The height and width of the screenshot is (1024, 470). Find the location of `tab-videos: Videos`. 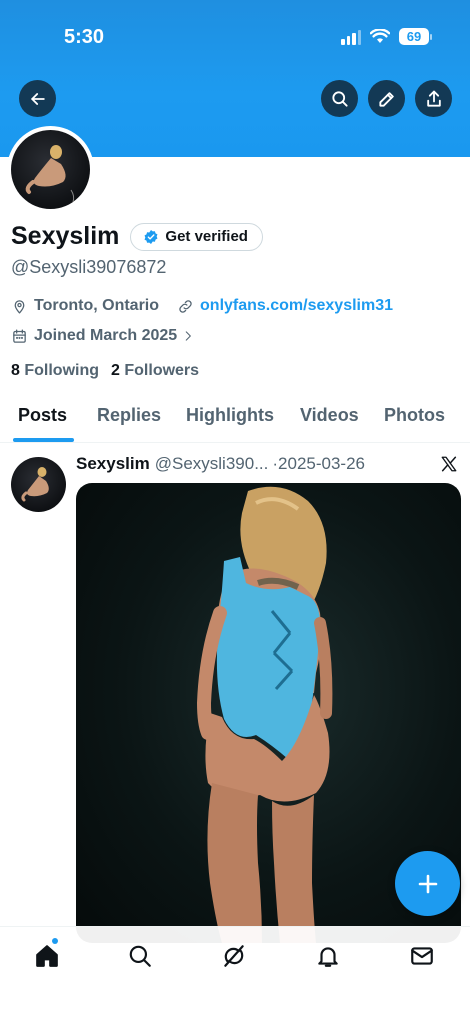

tab-videos: Videos is located at coordinates (329, 415).